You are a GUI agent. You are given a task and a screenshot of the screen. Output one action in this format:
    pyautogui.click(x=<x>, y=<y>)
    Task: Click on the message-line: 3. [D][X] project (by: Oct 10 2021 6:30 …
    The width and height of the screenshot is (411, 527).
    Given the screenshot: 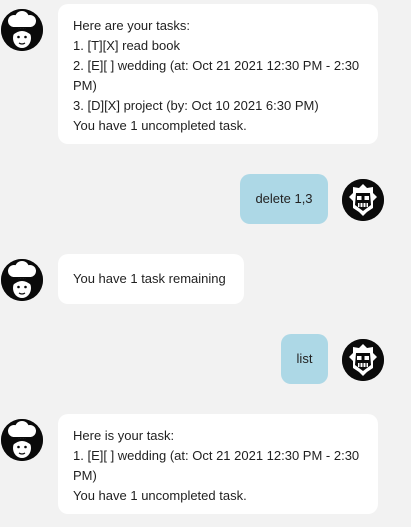 What is the action you would take?
    pyautogui.click(x=196, y=105)
    